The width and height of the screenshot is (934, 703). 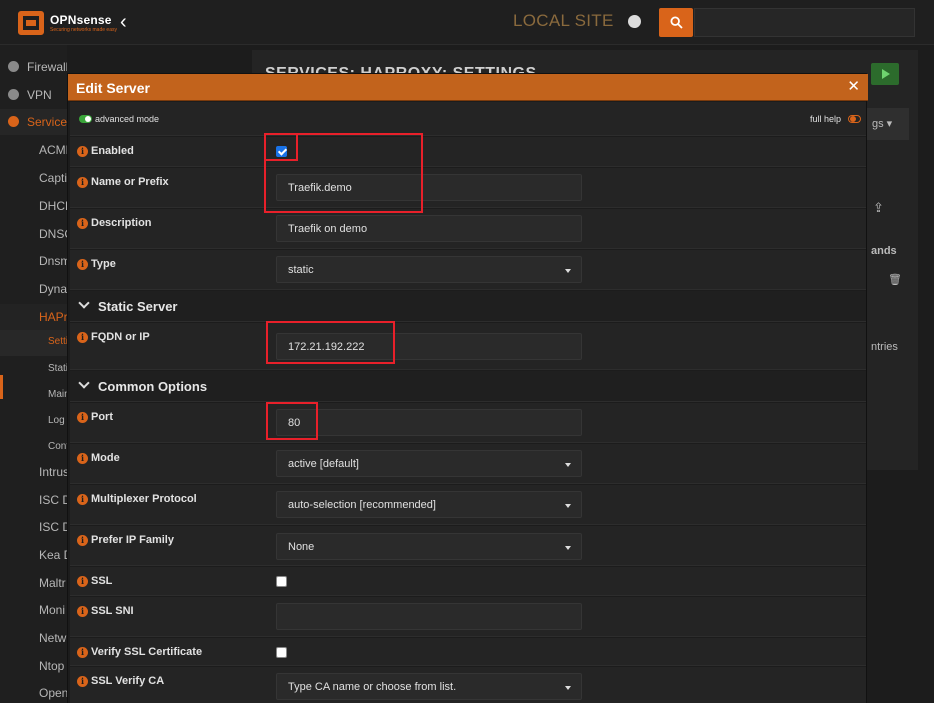 What do you see at coordinates (33, 178) in the screenshot?
I see `sidebar-item-captive: Captive` at bounding box center [33, 178].